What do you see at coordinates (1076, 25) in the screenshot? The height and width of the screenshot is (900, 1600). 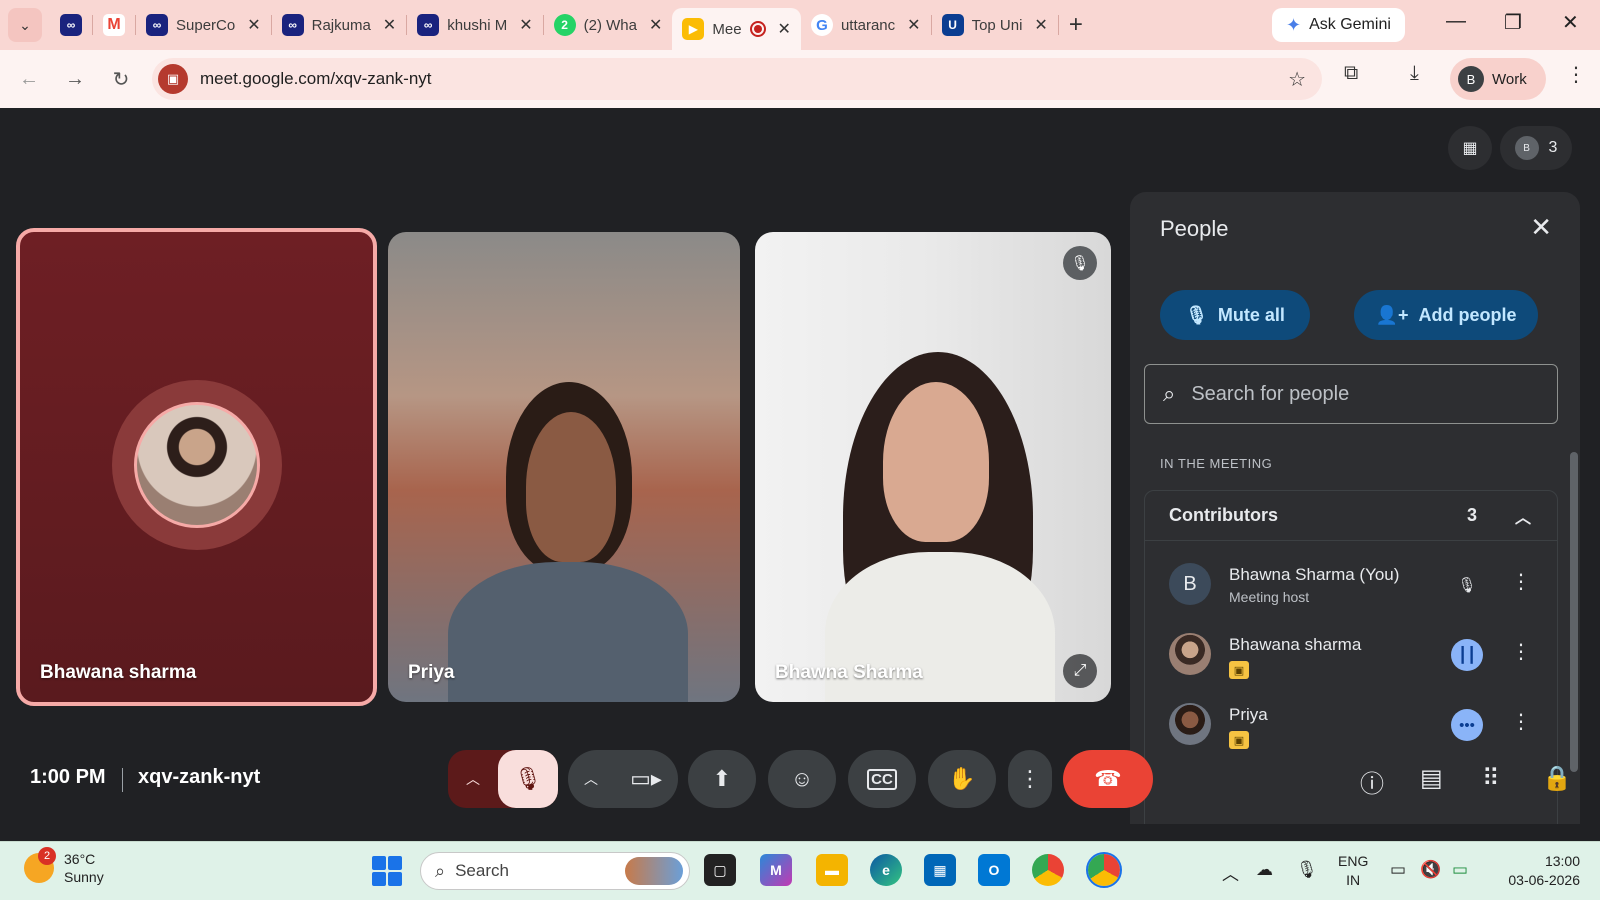 I see `new-tab-button: +` at bounding box center [1076, 25].